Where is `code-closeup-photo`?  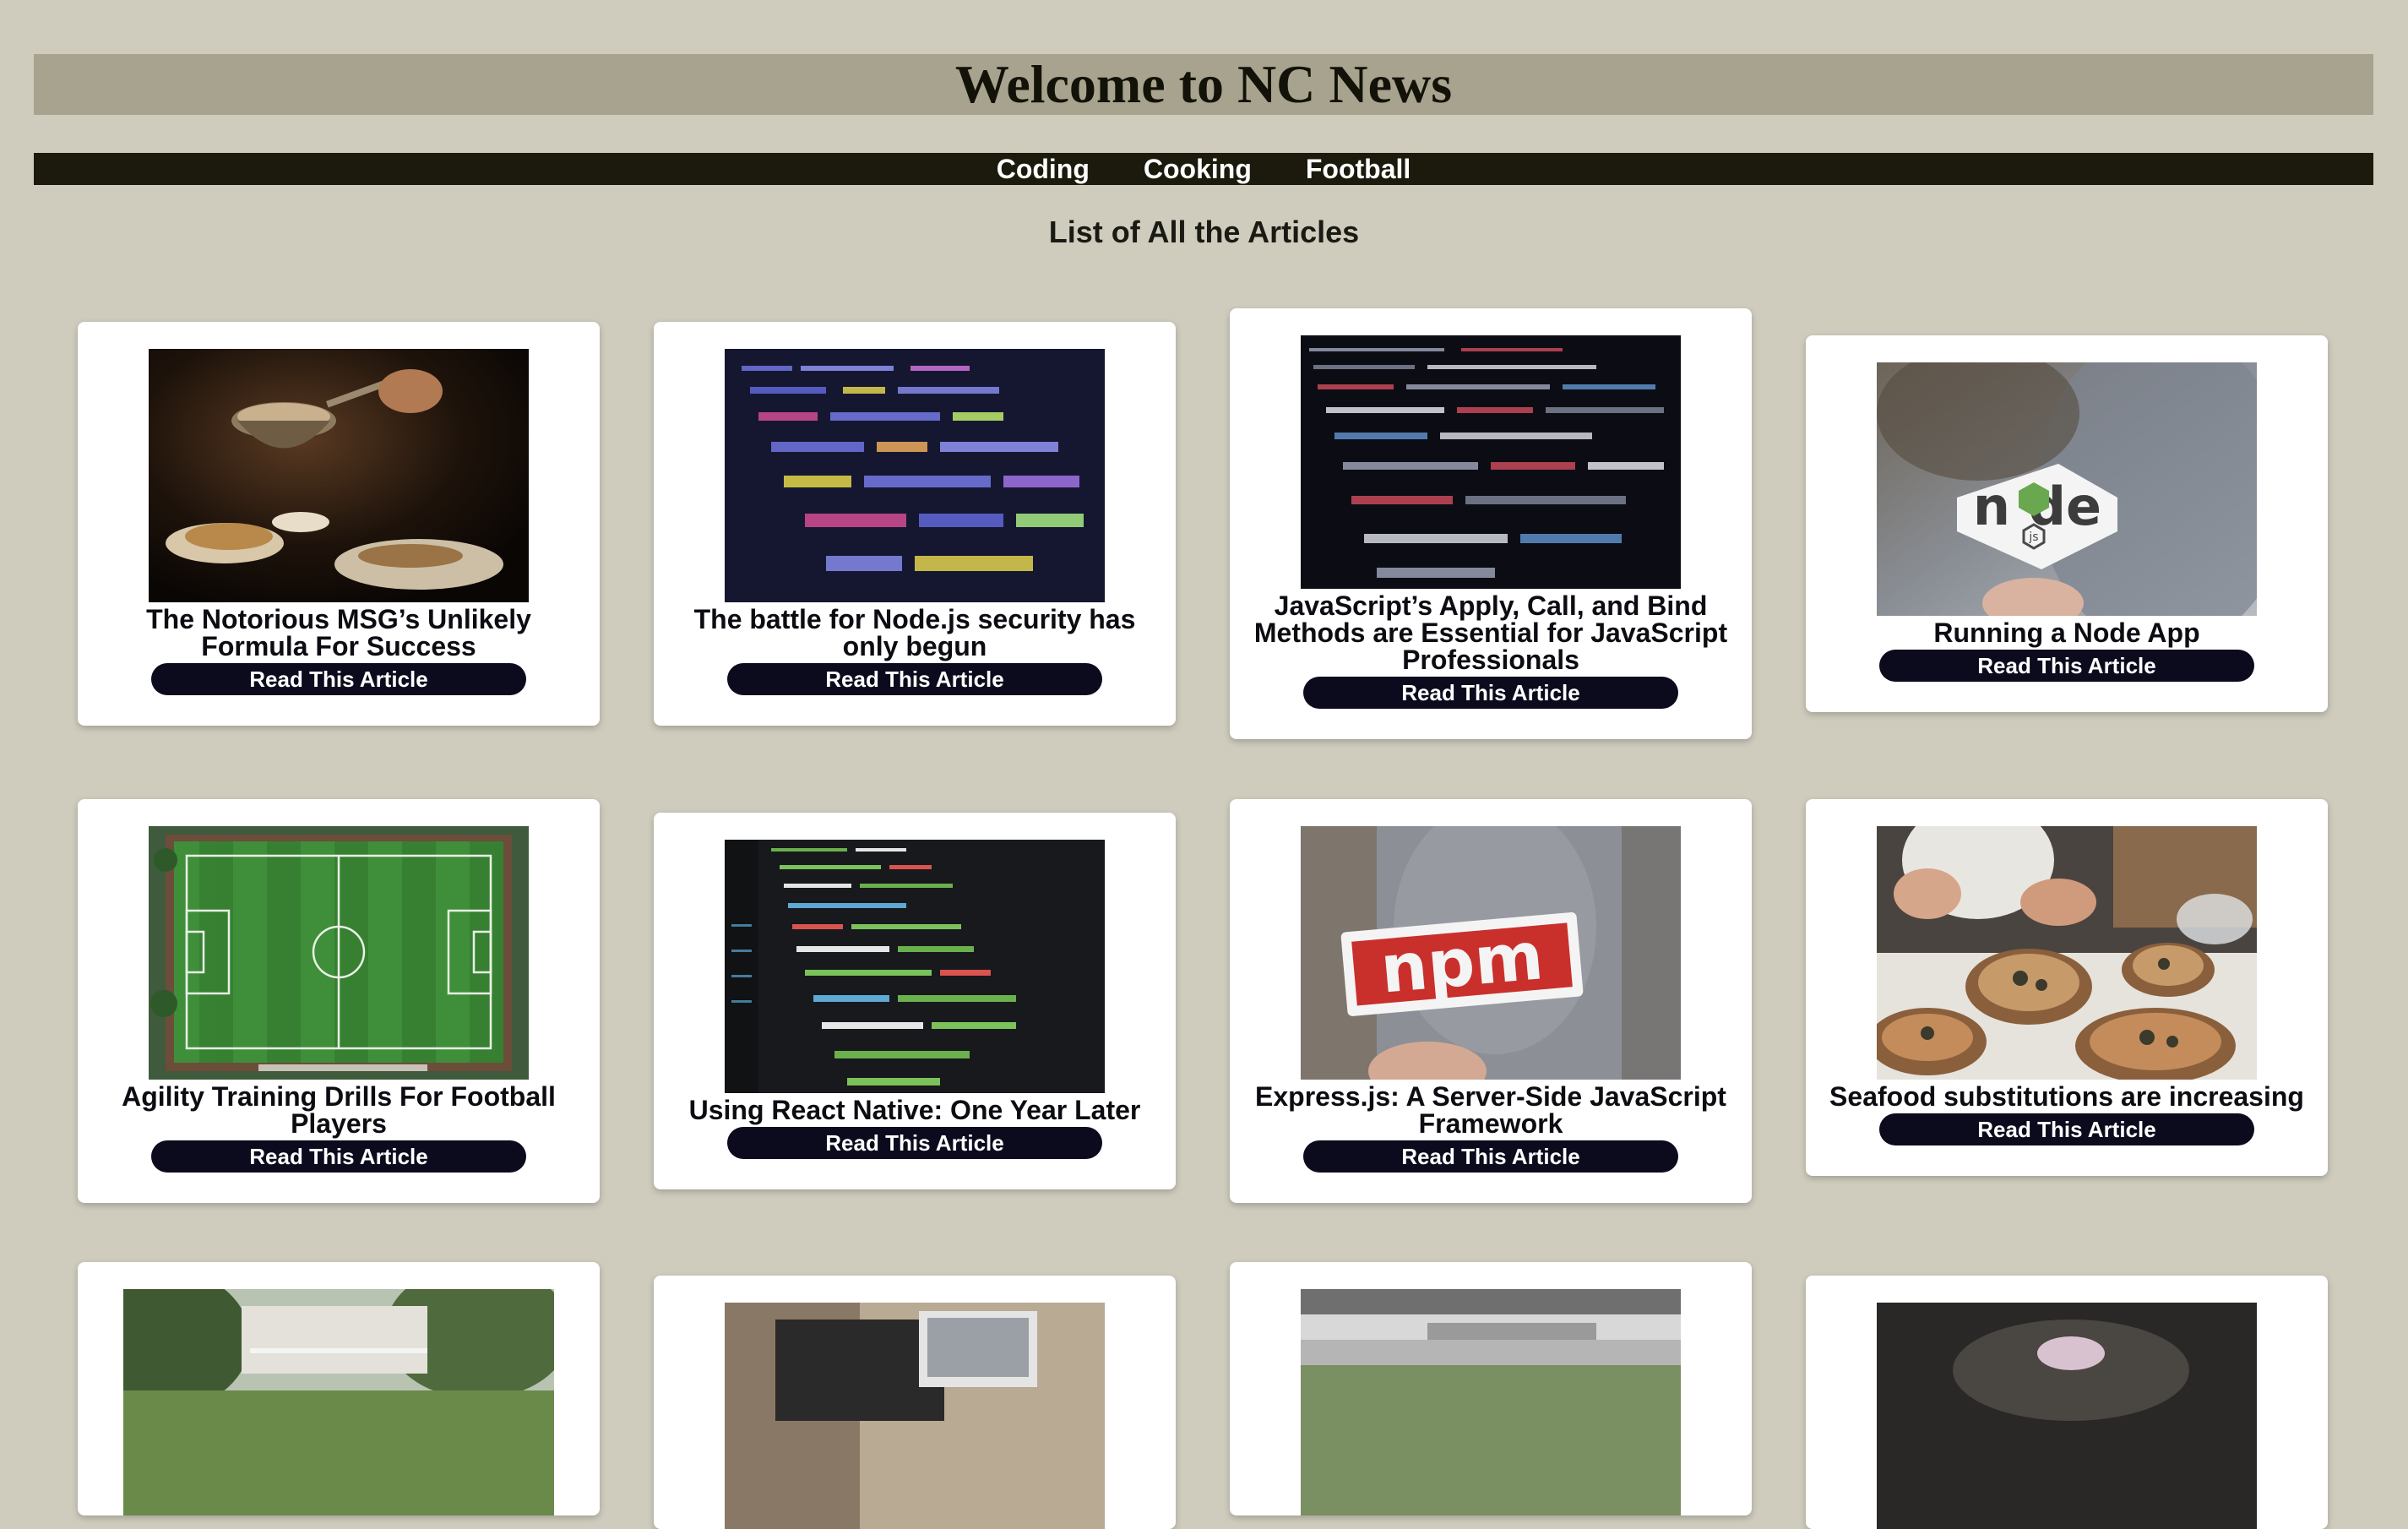
code-closeup-photo is located at coordinates (1491, 462).